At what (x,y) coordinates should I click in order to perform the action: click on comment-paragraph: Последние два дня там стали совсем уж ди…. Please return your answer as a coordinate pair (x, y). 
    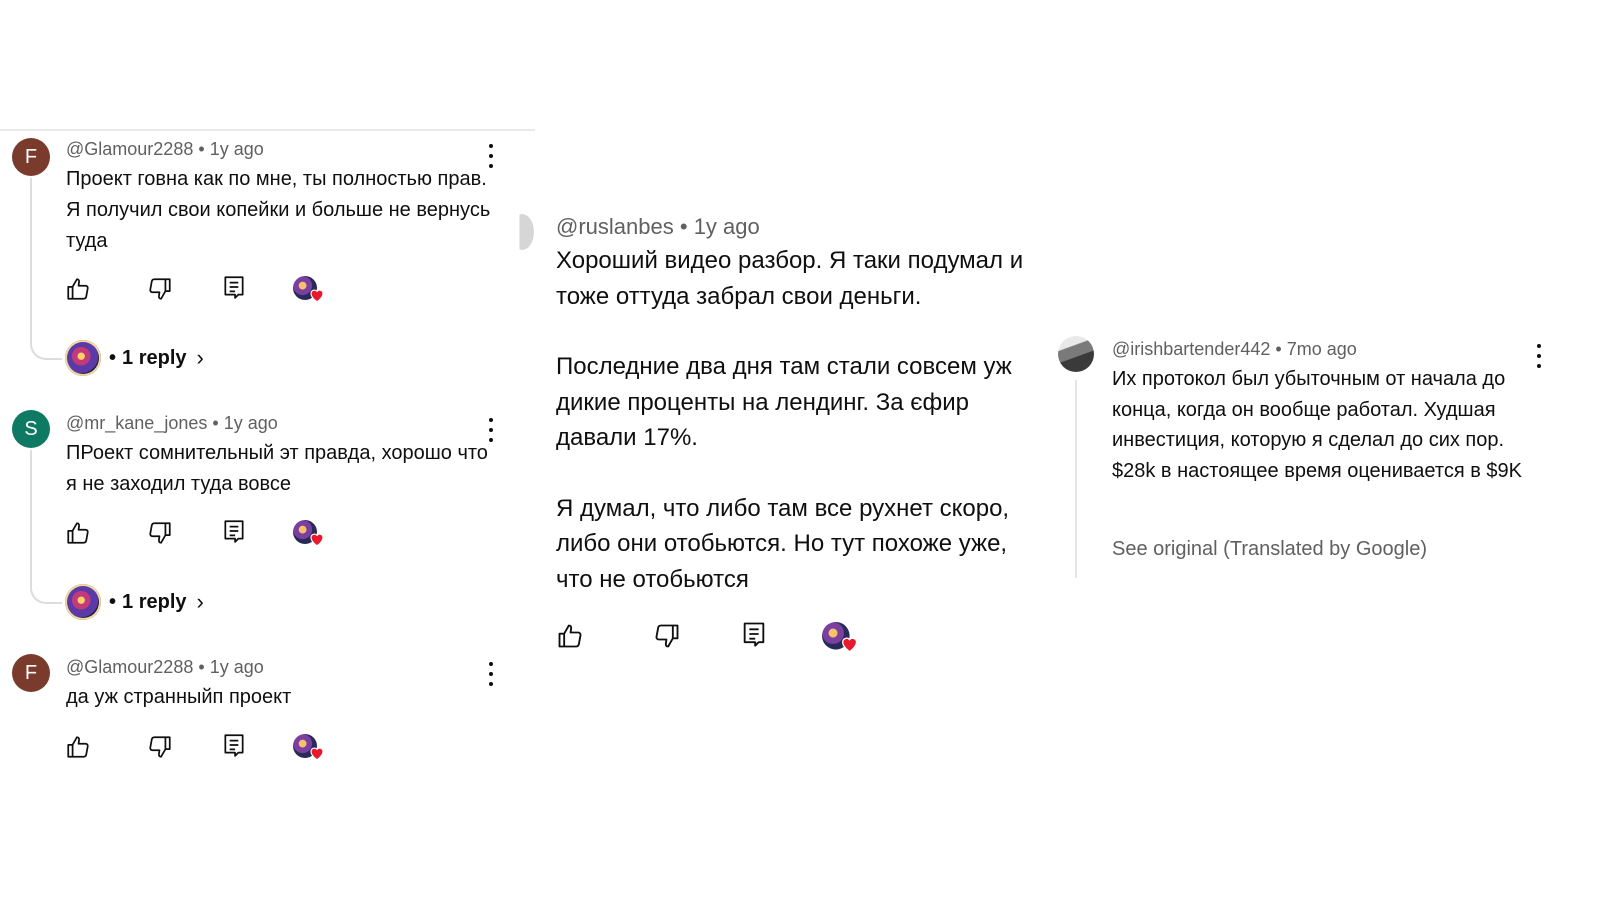
    Looking at the image, I should click on (784, 402).